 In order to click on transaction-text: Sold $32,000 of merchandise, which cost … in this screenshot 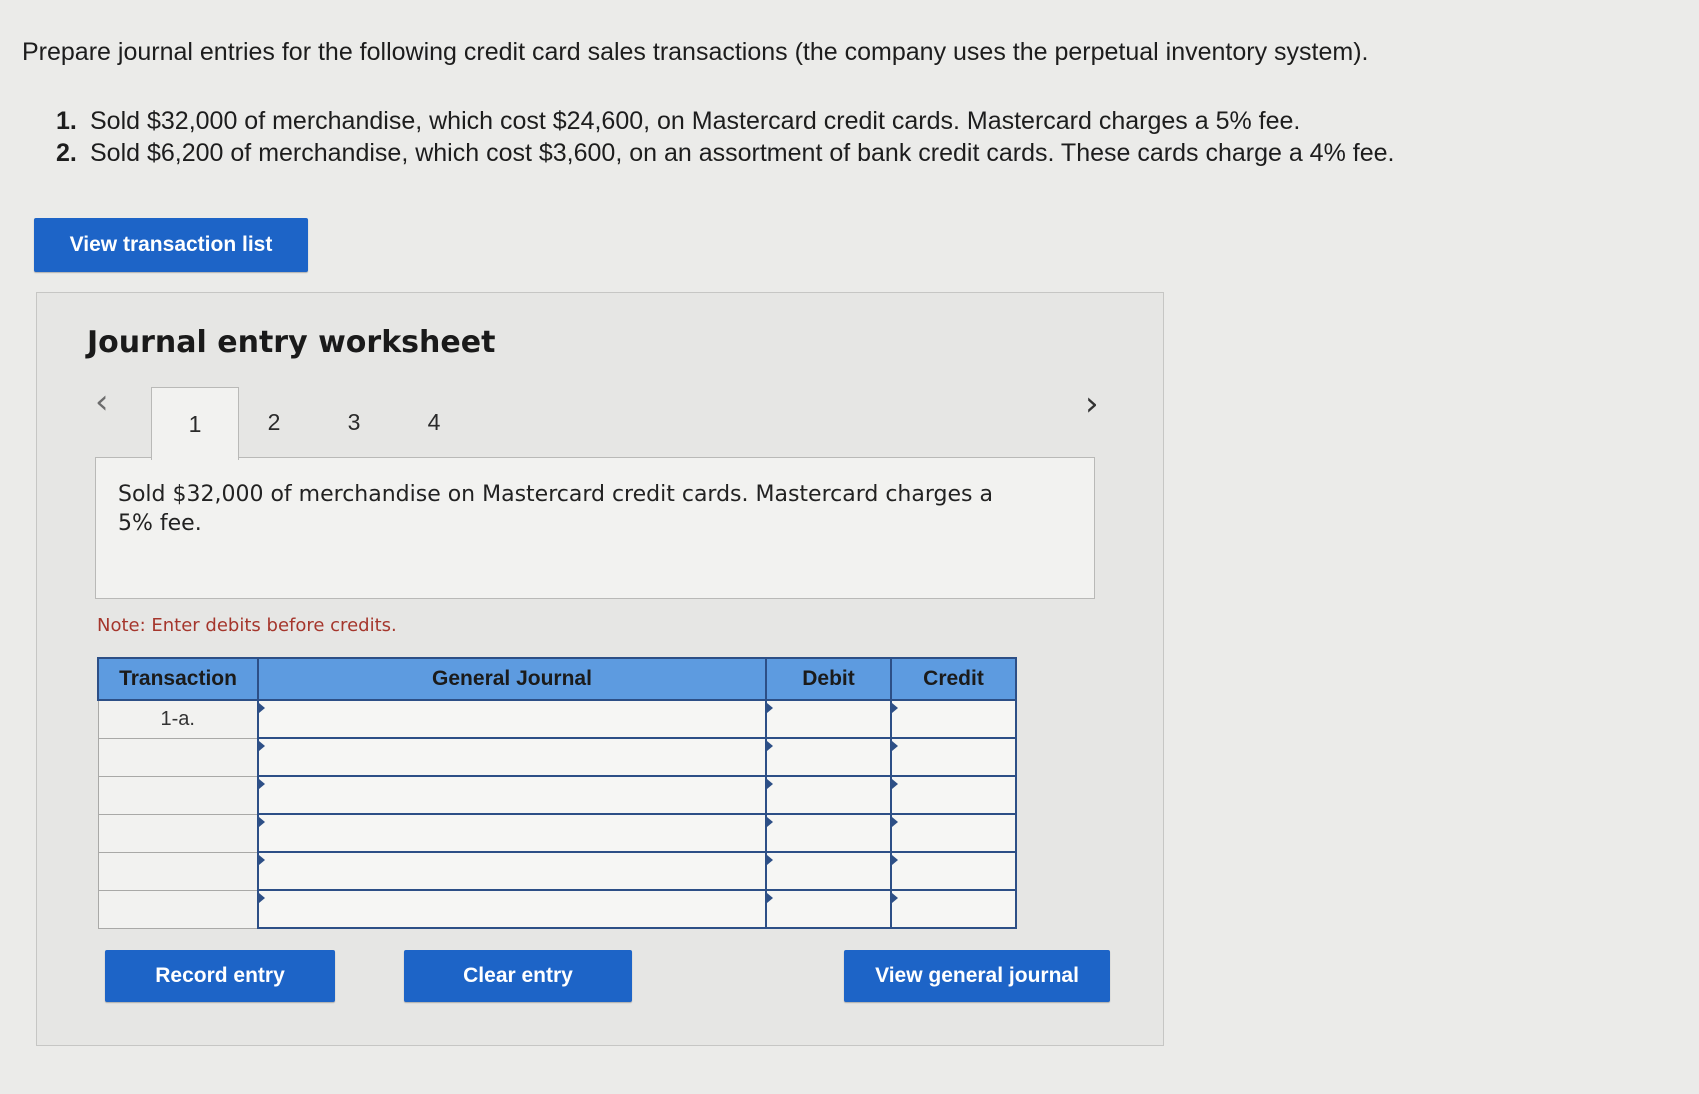, I will do `click(695, 121)`.